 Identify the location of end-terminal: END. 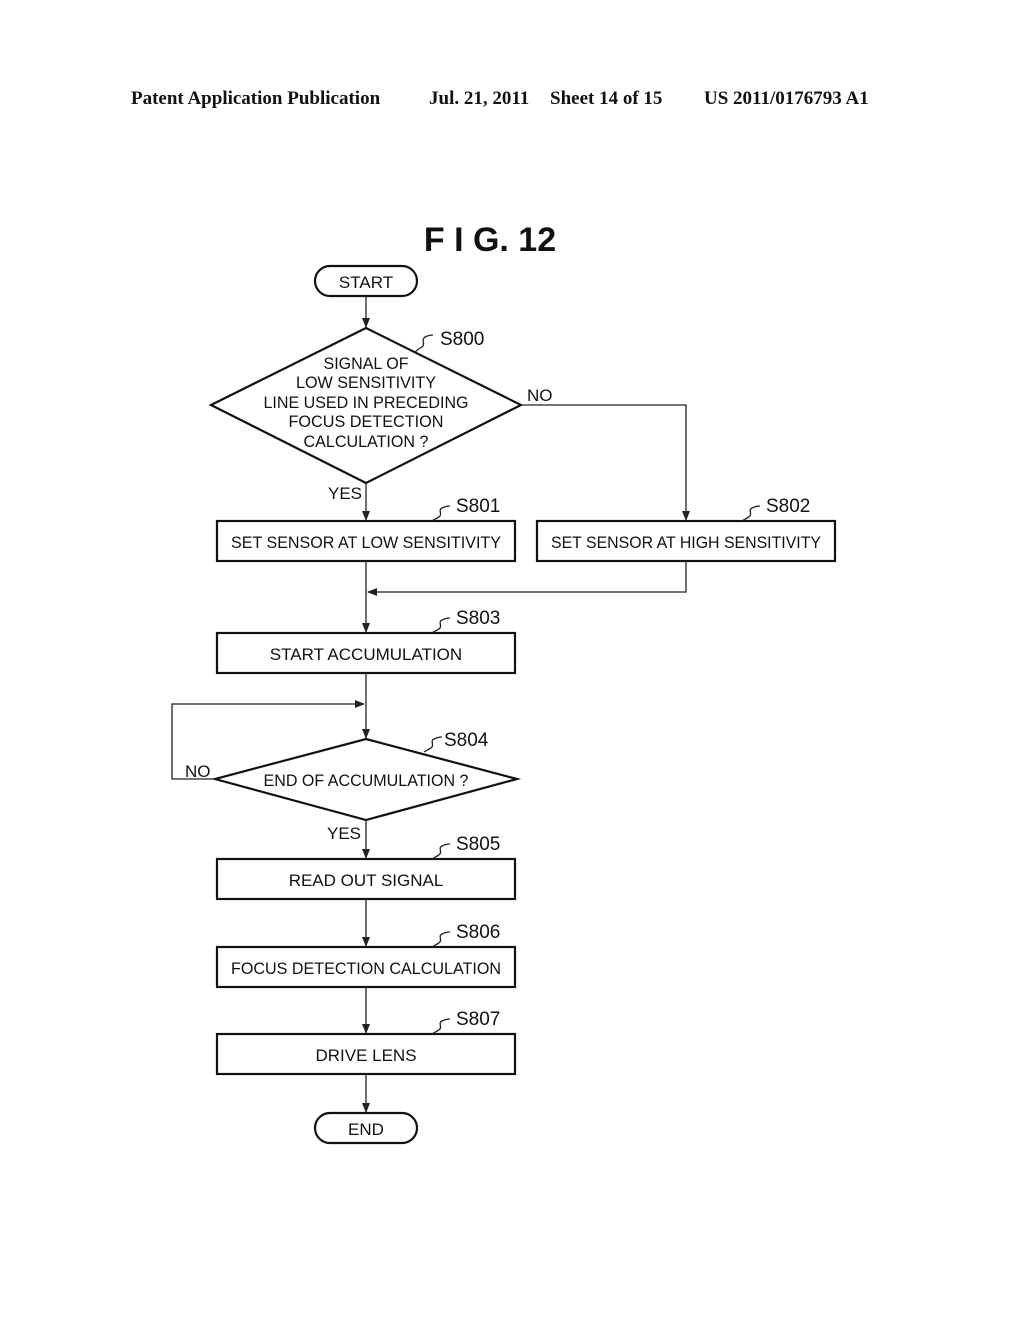
(366, 1128).